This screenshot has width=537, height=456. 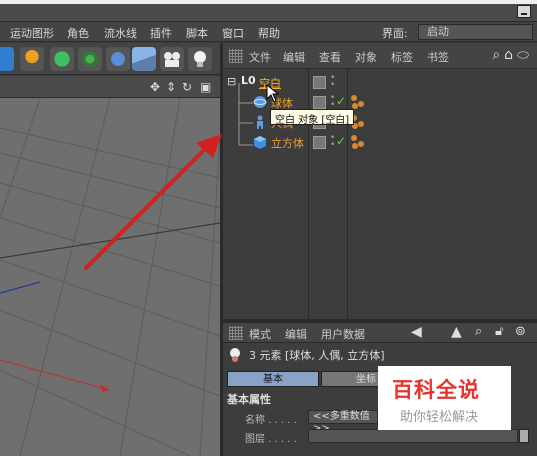 I want to click on om-menu-objects: 对象, so click(x=366, y=57).